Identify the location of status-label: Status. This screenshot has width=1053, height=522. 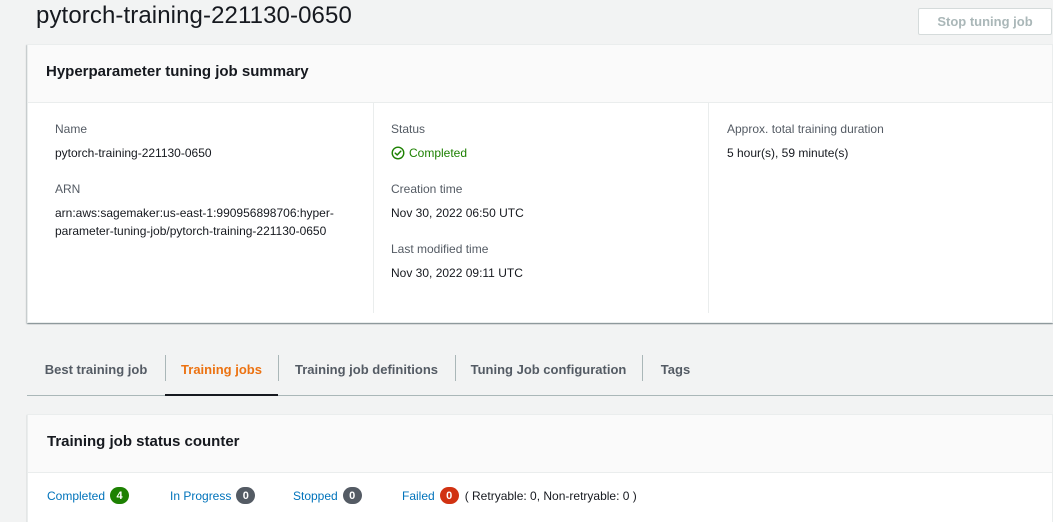
(408, 129).